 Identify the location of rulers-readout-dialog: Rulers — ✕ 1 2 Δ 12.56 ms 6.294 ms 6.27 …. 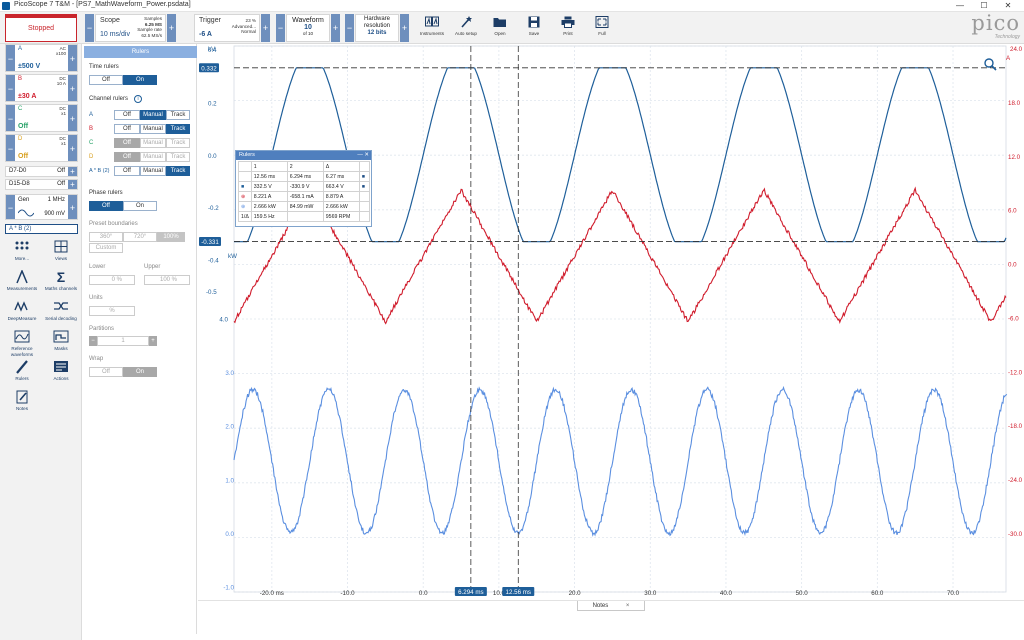
(303, 188).